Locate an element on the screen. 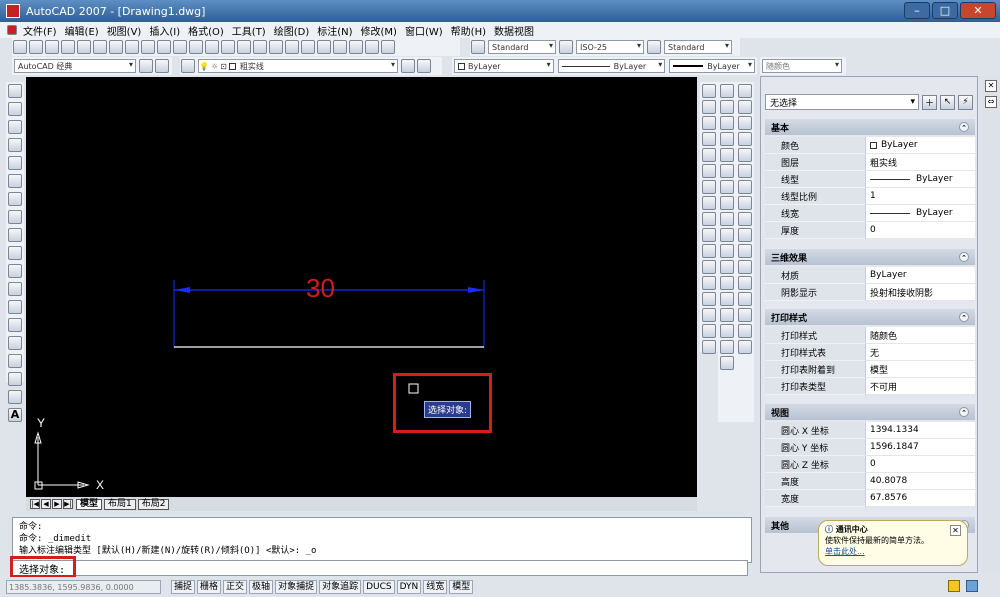 Image resolution: width=1000 pixels, height=597 pixels. presspull-icon is located at coordinates (745, 251).